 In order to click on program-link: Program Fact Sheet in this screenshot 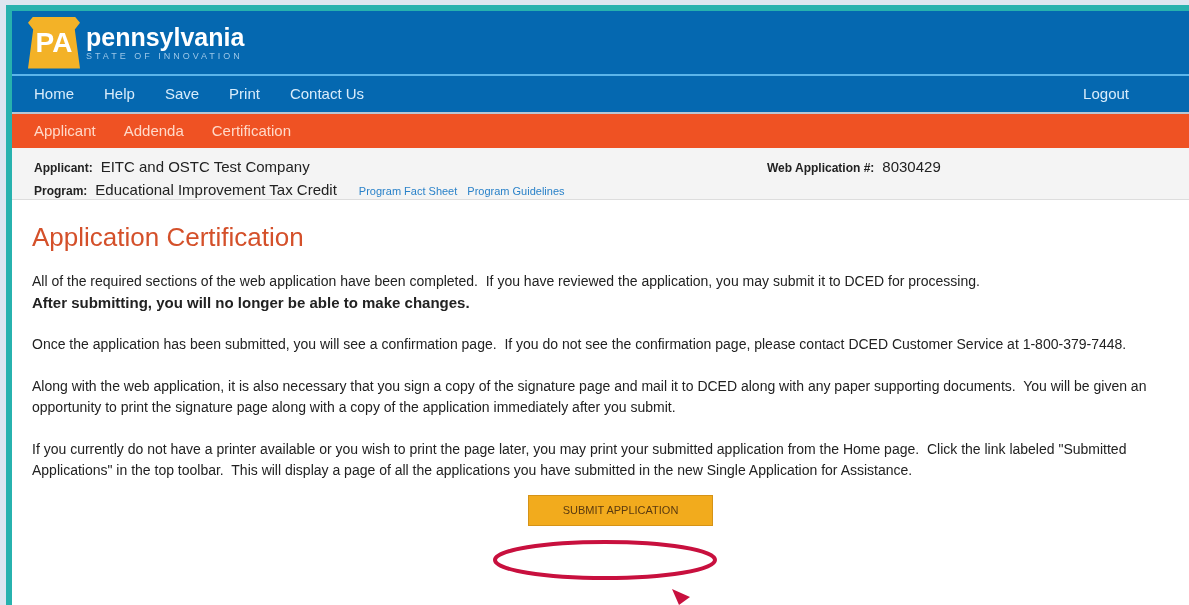, I will do `click(408, 190)`.